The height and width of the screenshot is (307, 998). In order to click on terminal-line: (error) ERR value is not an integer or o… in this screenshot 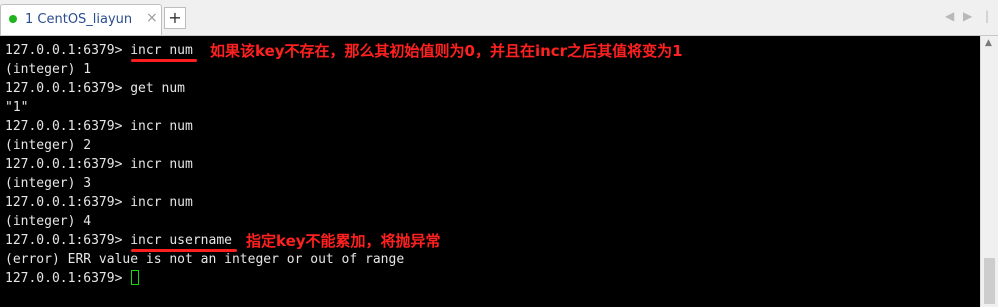, I will do `click(205, 259)`.